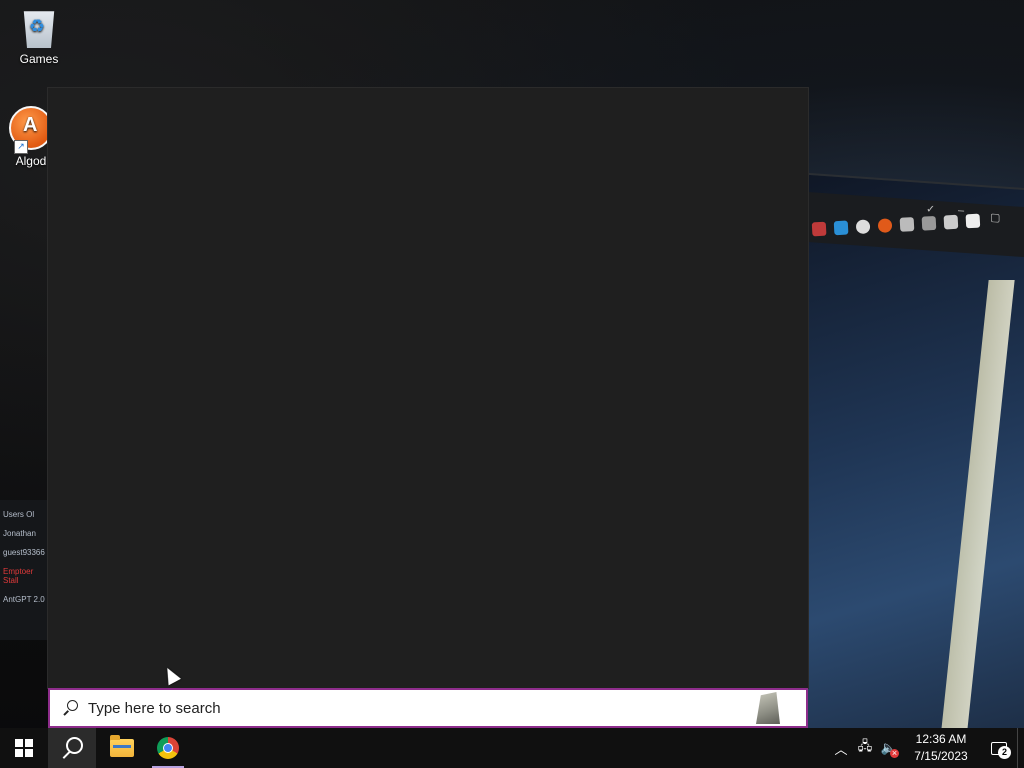 The image size is (1024, 768). I want to click on search-input: Type here to search, so click(428, 708).